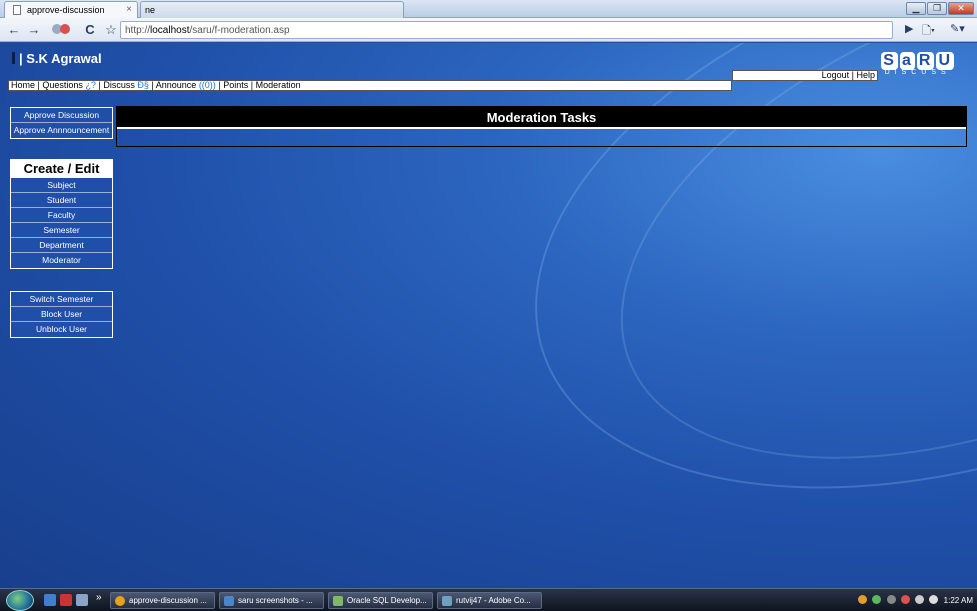  Describe the element at coordinates (61, 185) in the screenshot. I see `create-subject-link: Subject` at that location.